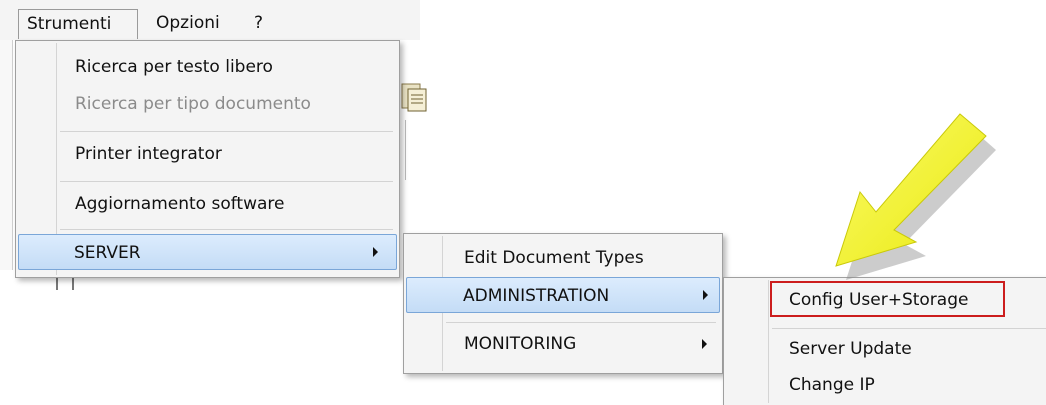 Image resolution: width=1046 pixels, height=405 pixels. Describe the element at coordinates (180, 204) in the screenshot. I see `menu-item-label: Aggiornamento software` at that location.